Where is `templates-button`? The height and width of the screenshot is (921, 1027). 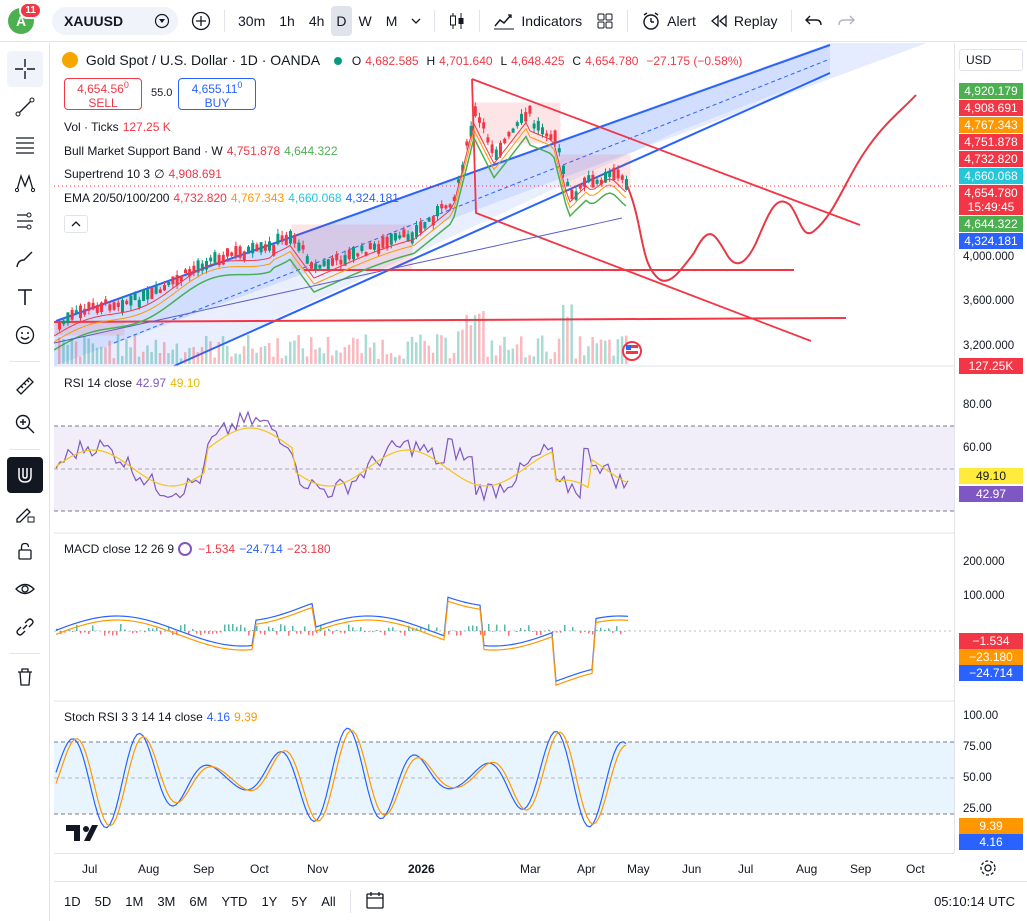 templates-button is located at coordinates (605, 21).